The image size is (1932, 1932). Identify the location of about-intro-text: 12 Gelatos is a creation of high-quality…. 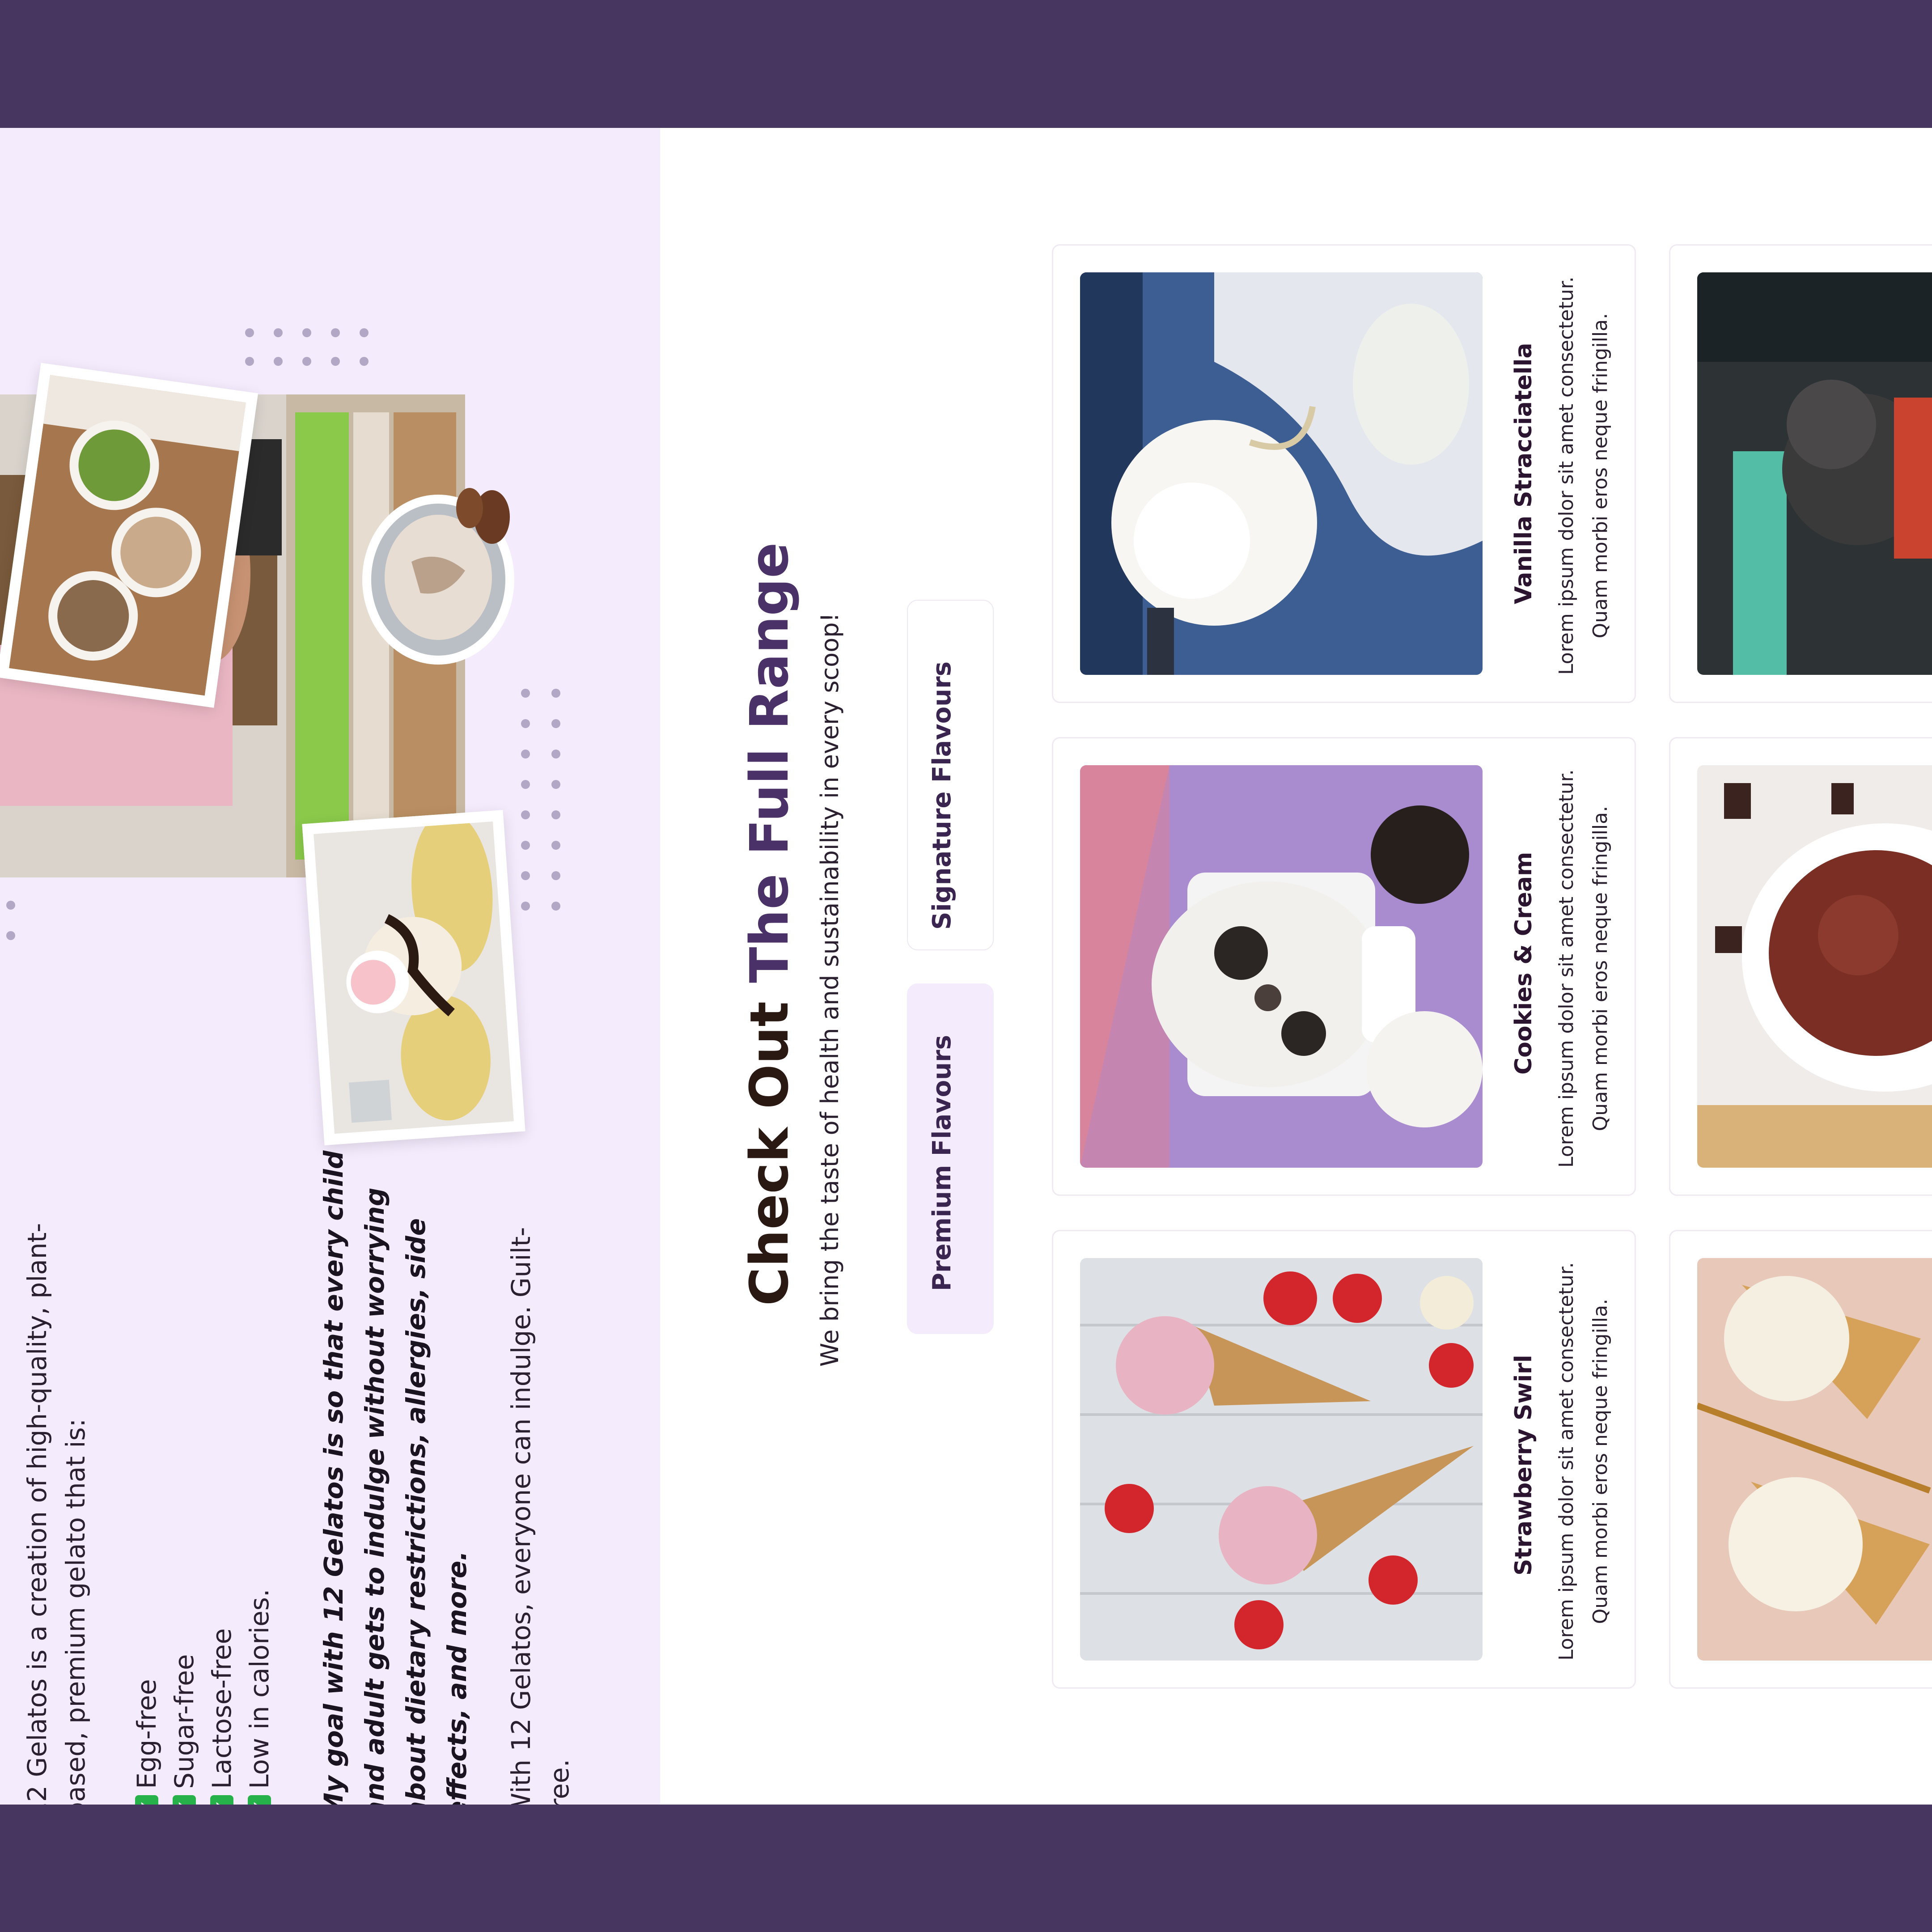
(56, 1514).